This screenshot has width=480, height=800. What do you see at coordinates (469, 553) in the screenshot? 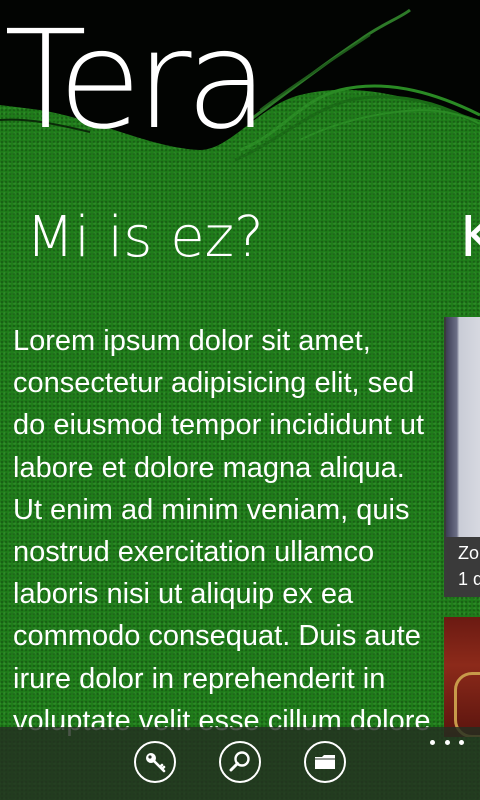
I see `tile-caption: Zo` at bounding box center [469, 553].